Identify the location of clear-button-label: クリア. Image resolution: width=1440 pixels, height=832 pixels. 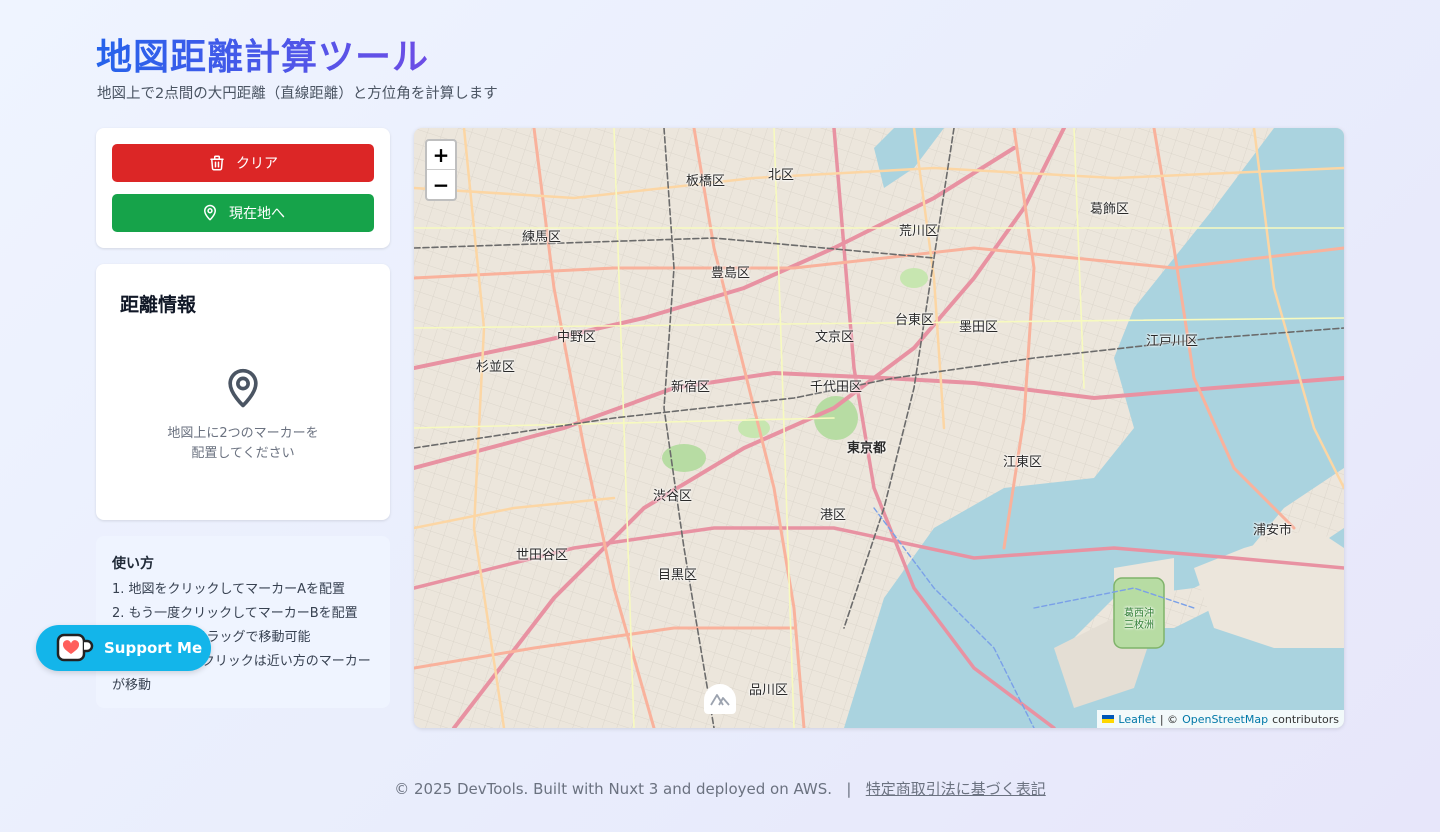
(257, 164).